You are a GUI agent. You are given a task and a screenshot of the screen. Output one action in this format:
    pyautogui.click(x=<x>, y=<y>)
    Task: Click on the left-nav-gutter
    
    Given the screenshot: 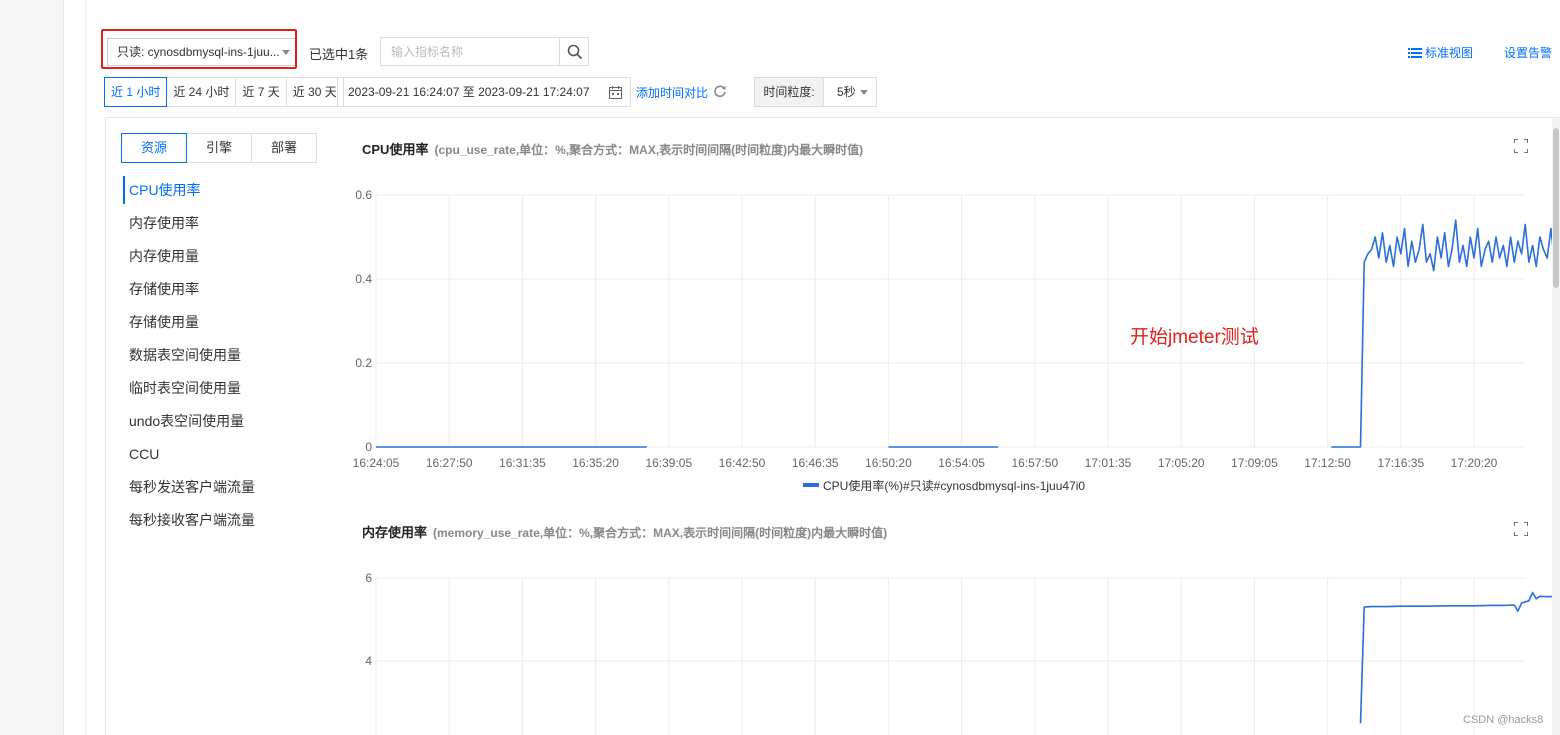 What is the action you would take?
    pyautogui.click(x=75, y=367)
    